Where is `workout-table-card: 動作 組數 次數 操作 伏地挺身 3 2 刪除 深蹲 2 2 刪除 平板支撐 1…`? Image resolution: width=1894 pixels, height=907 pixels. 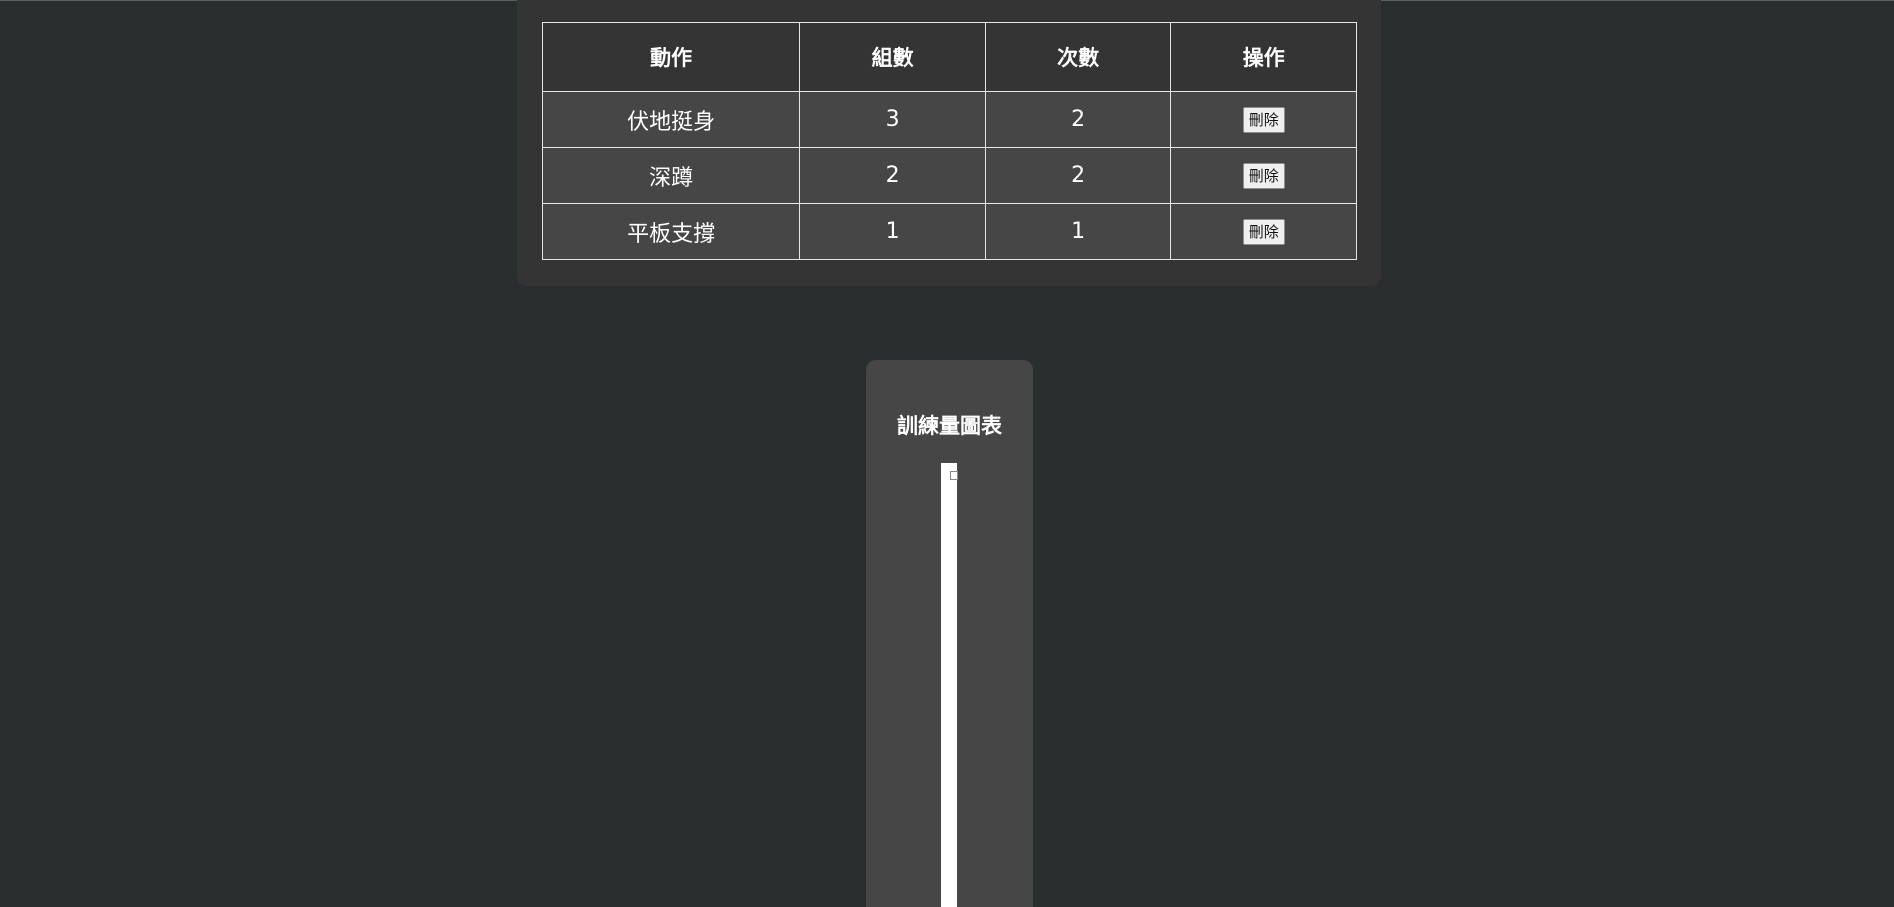
workout-table-card: 動作 組數 次數 操作 伏地挺身 3 2 刪除 深蹲 2 2 刪除 平板支撐 1… is located at coordinates (949, 143).